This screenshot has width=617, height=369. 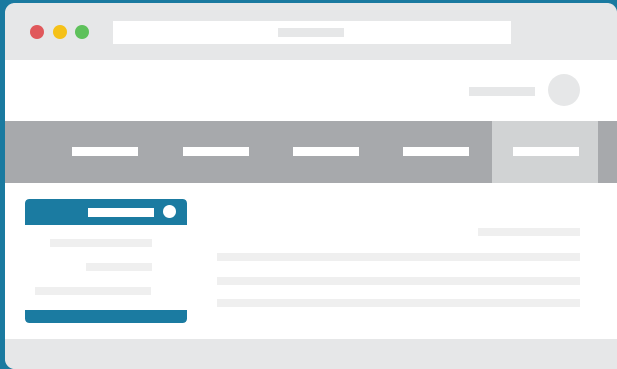 I want to click on address-text, so click(x=311, y=32).